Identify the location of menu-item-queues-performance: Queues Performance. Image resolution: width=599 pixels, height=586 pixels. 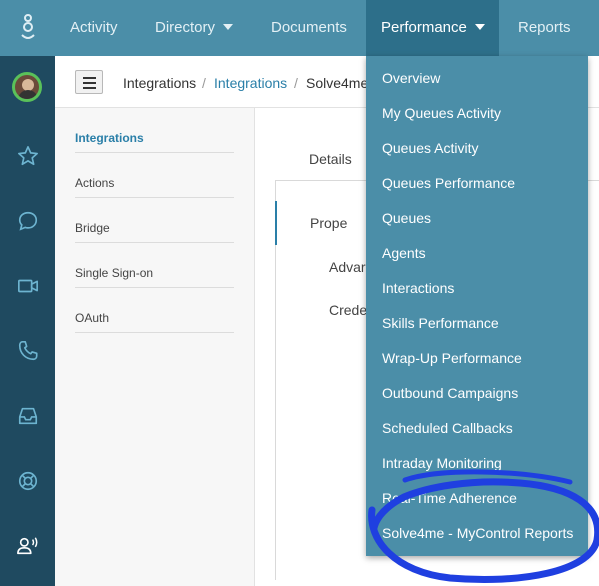
(448, 183).